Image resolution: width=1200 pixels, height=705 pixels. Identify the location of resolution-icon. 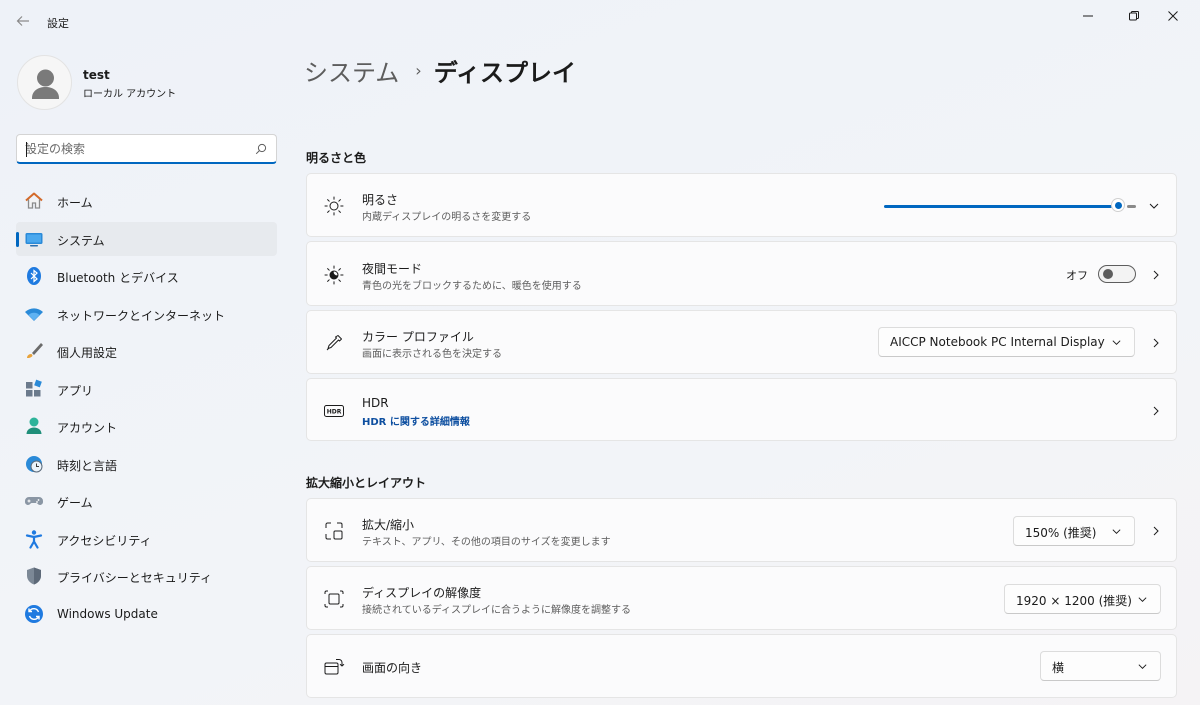
(334, 599).